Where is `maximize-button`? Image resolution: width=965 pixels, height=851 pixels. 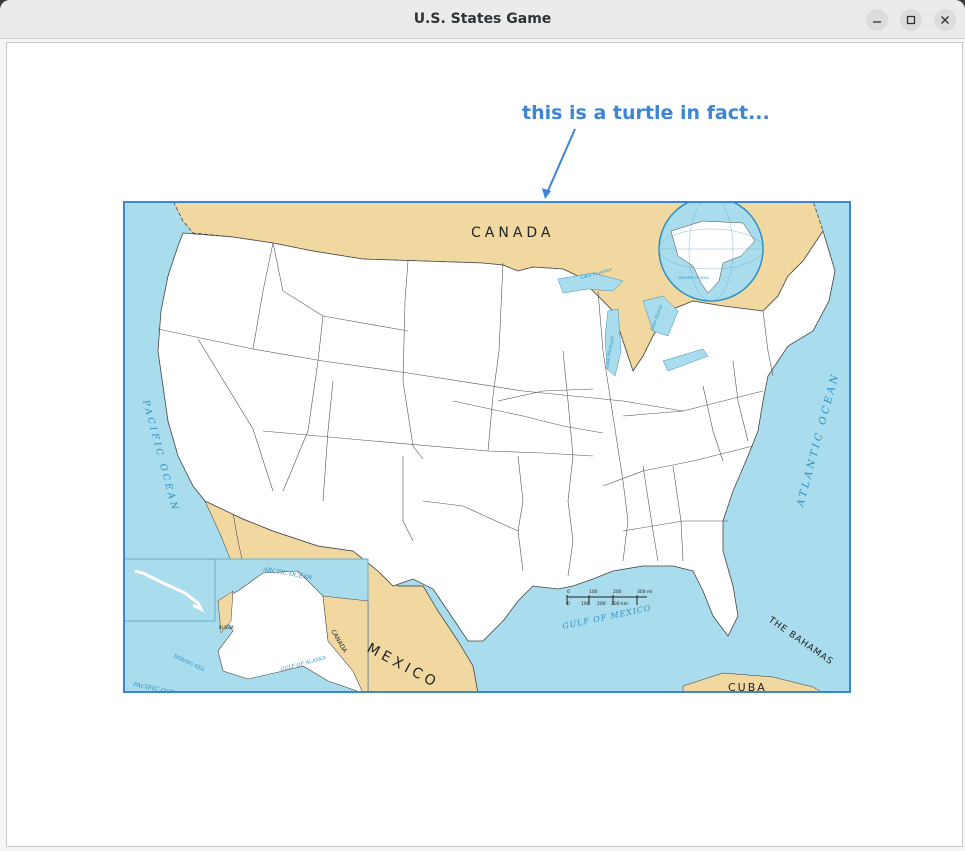 maximize-button is located at coordinates (911, 20).